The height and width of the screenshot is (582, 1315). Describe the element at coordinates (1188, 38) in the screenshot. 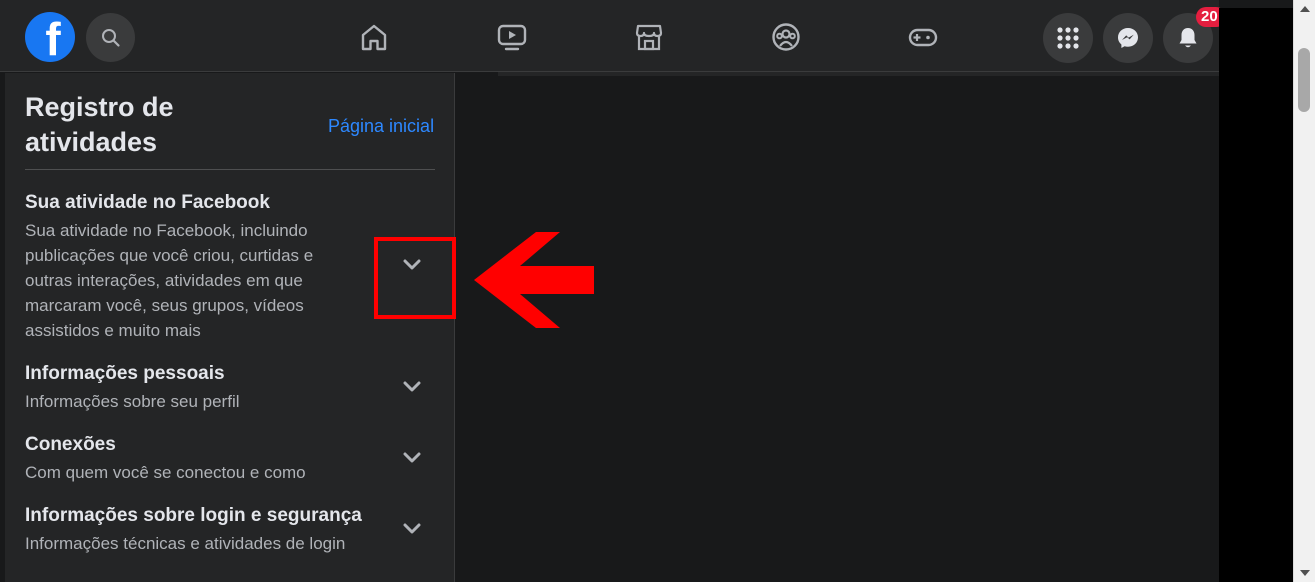

I see `bell-icon` at that location.